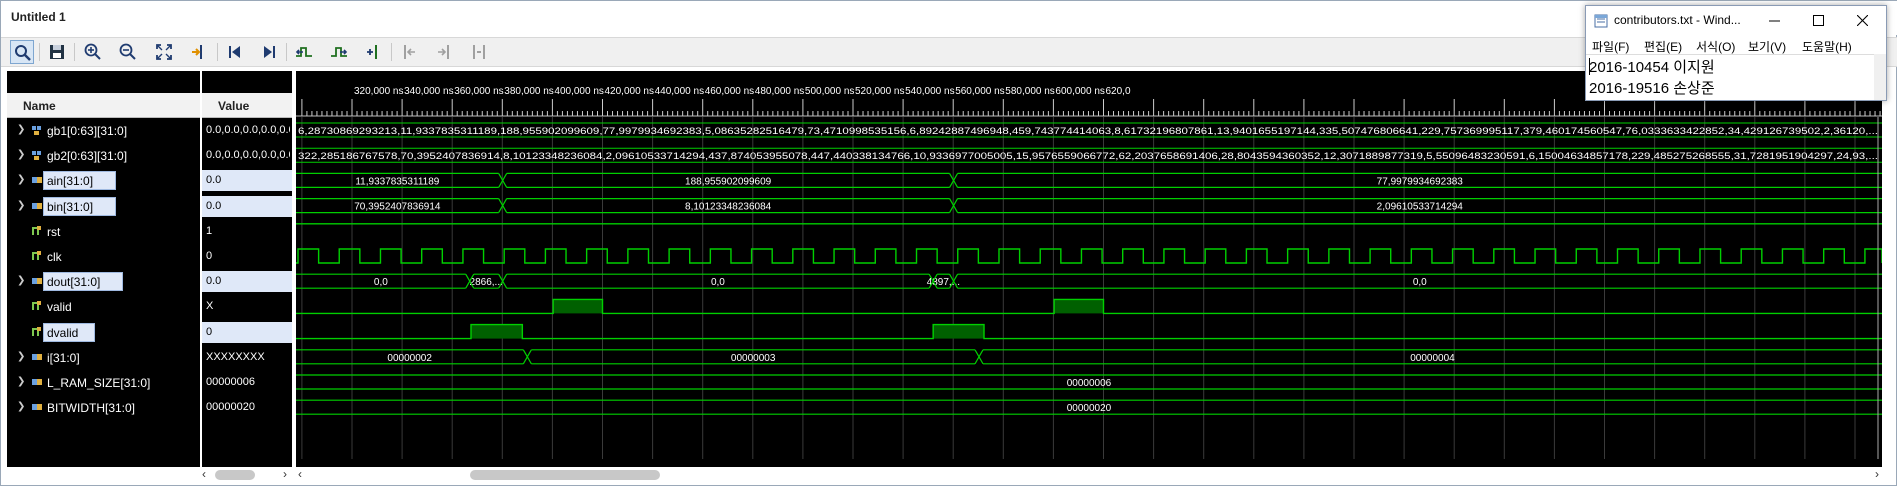 Image resolution: width=1897 pixels, height=486 pixels. What do you see at coordinates (247, 281) in the screenshot?
I see `value-cell-dout: 0.0` at bounding box center [247, 281].